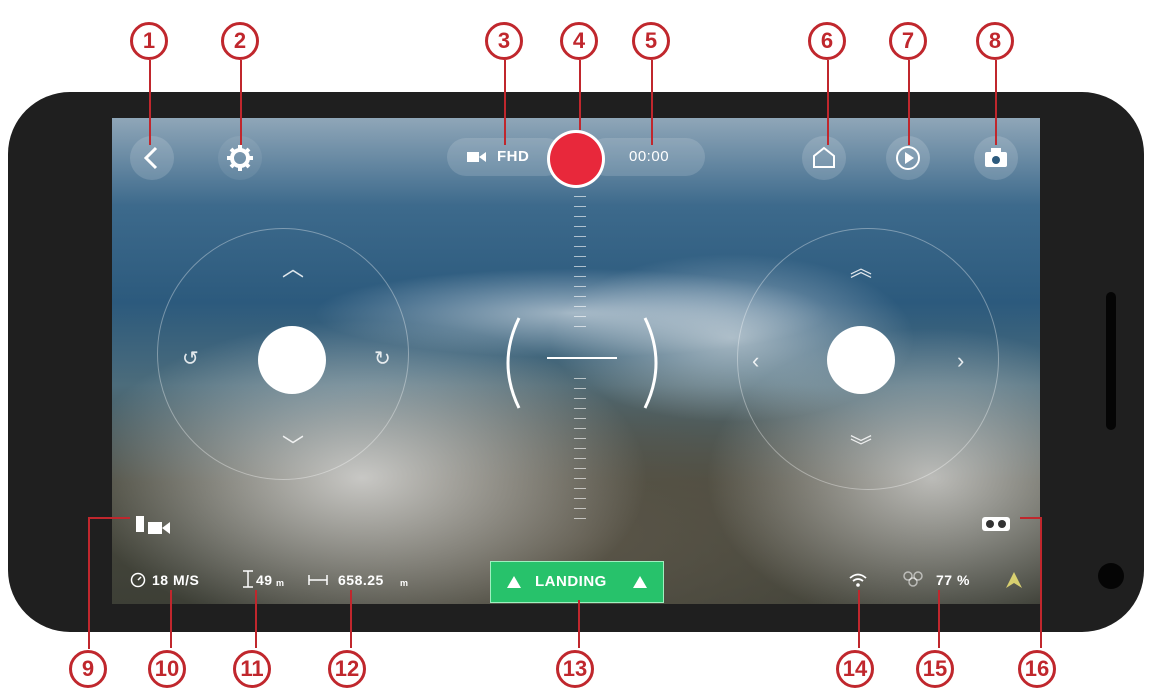  What do you see at coordinates (240, 41) in the screenshot?
I see `callout-marker: 2` at bounding box center [240, 41].